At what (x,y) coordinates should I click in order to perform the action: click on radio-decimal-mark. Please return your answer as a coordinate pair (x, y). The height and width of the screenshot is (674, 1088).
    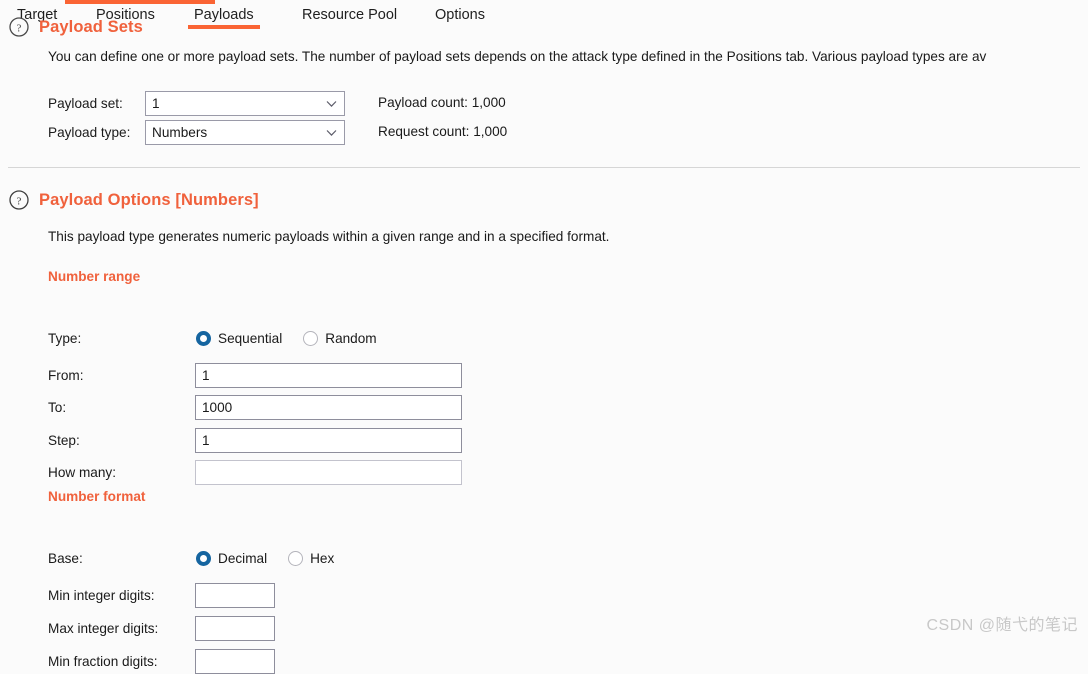
    Looking at the image, I should click on (203, 558).